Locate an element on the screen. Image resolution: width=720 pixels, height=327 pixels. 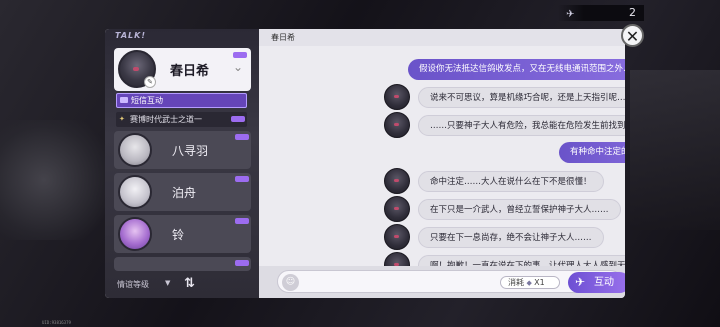
uid-text: UID:93816379 is located at coordinates (56, 322).